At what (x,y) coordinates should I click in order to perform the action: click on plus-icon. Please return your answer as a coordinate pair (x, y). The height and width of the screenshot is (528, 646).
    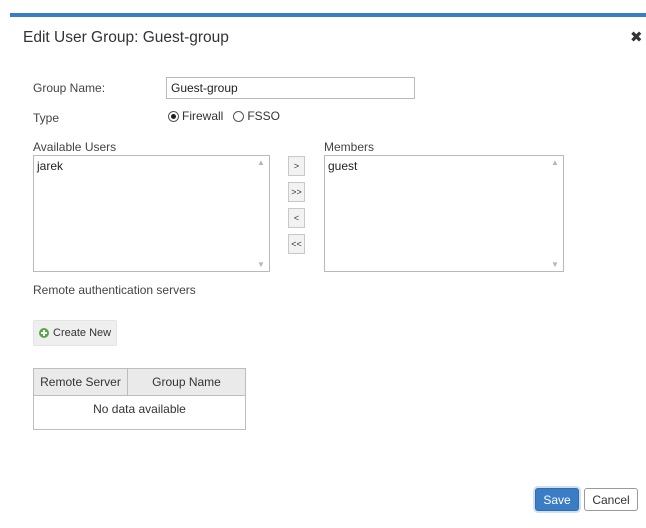
    Looking at the image, I should click on (44, 333).